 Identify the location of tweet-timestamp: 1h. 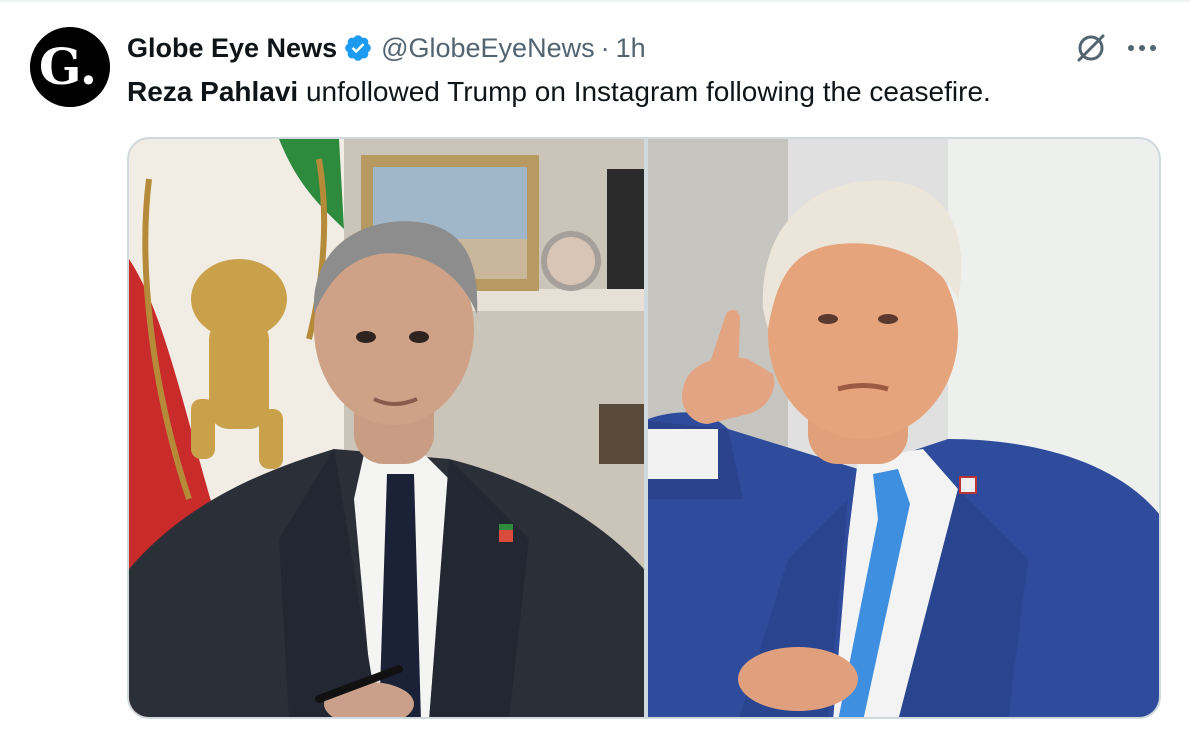
(631, 48).